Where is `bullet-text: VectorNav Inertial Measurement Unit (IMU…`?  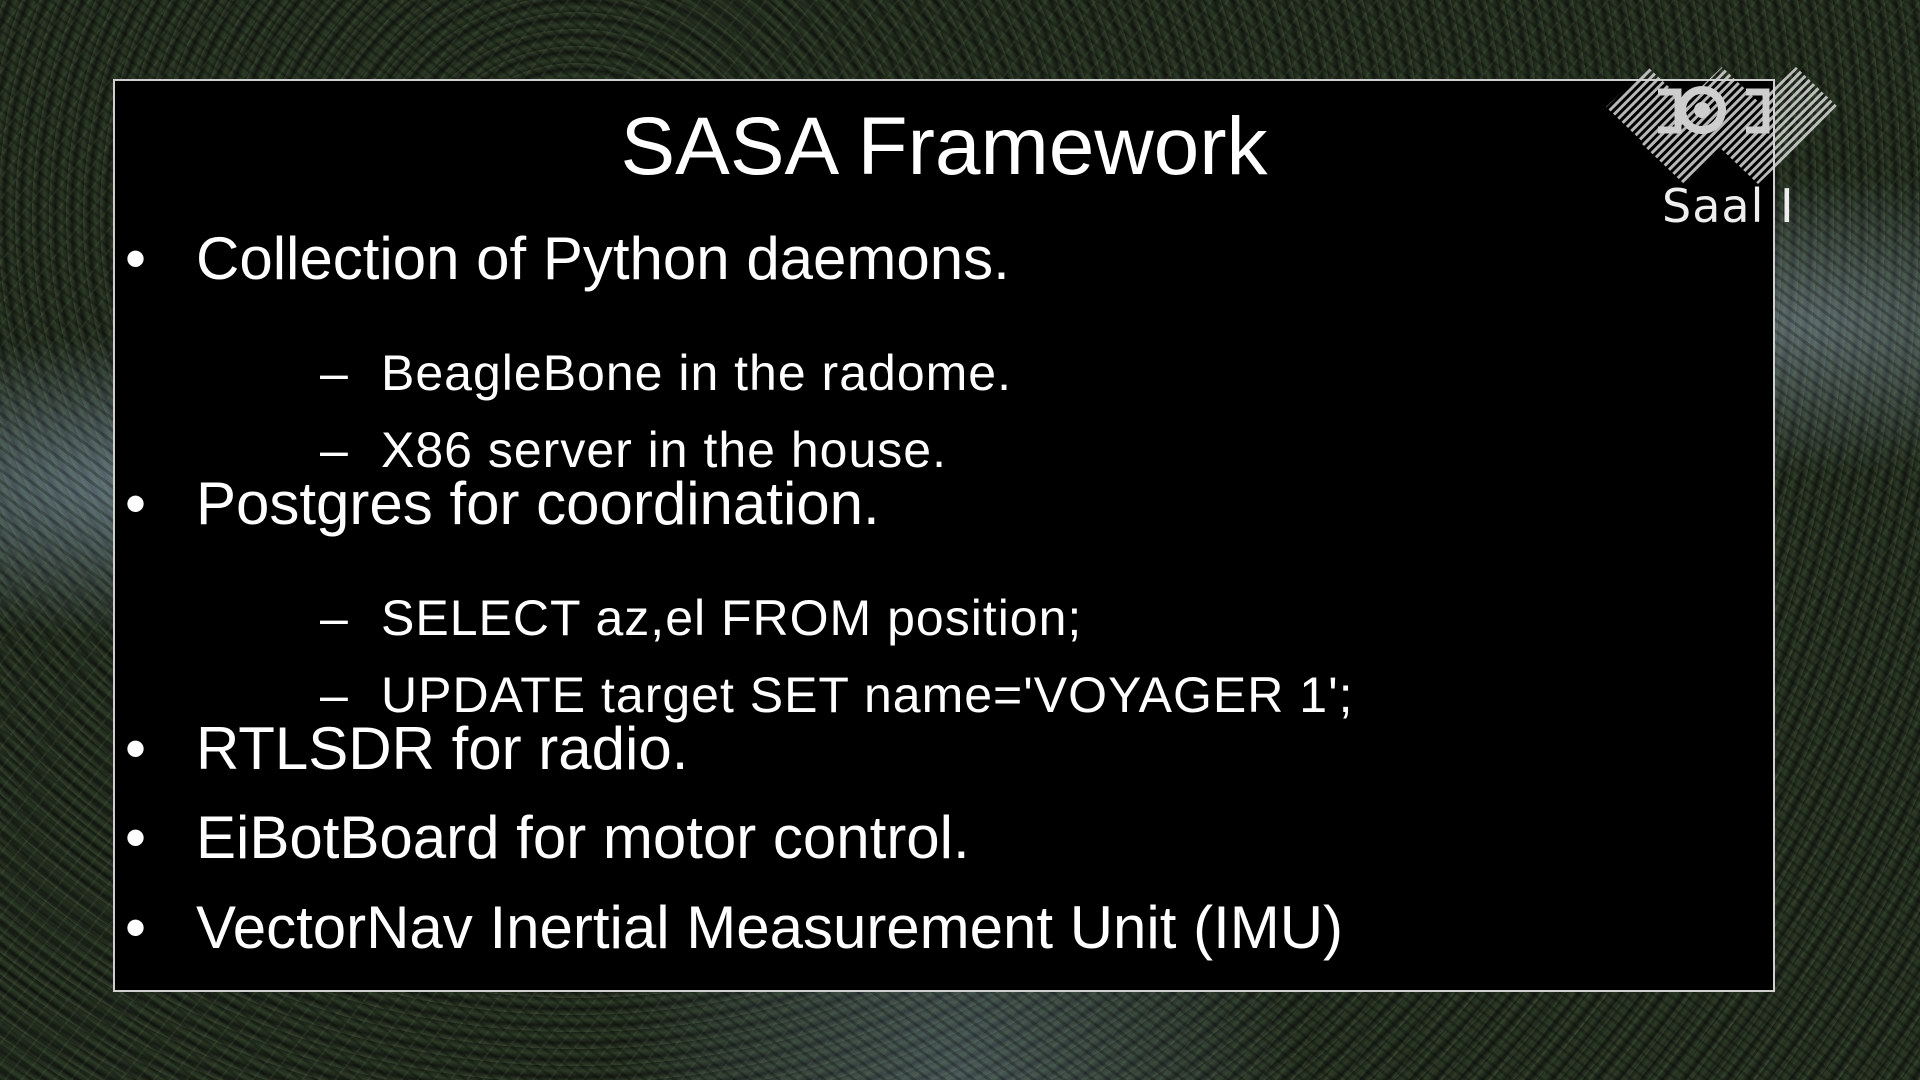 bullet-text: VectorNav Inertial Measurement Unit (IMU… is located at coordinates (770, 927).